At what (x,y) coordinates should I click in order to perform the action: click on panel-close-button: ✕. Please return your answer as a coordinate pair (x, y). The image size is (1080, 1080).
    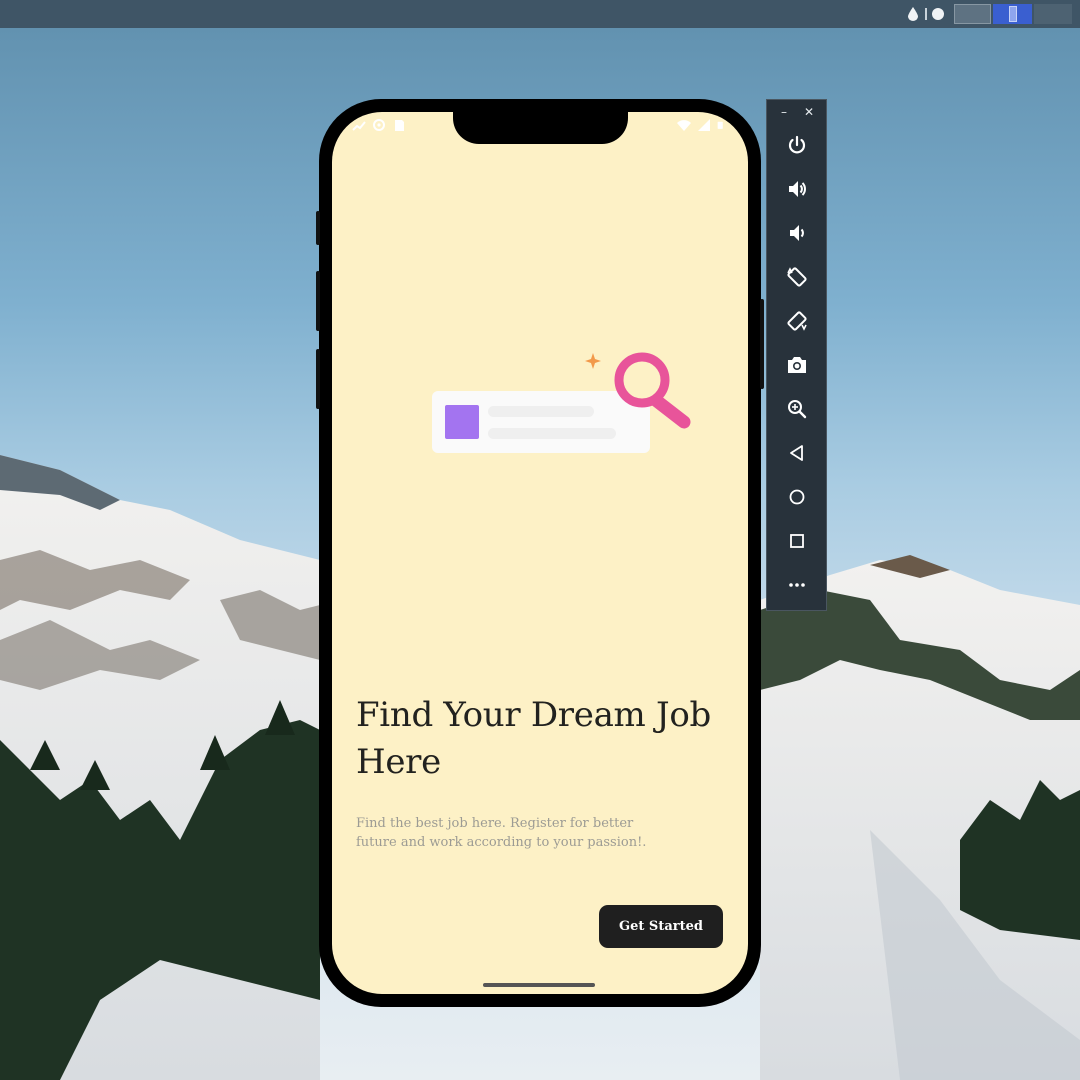
    Looking at the image, I should click on (809, 112).